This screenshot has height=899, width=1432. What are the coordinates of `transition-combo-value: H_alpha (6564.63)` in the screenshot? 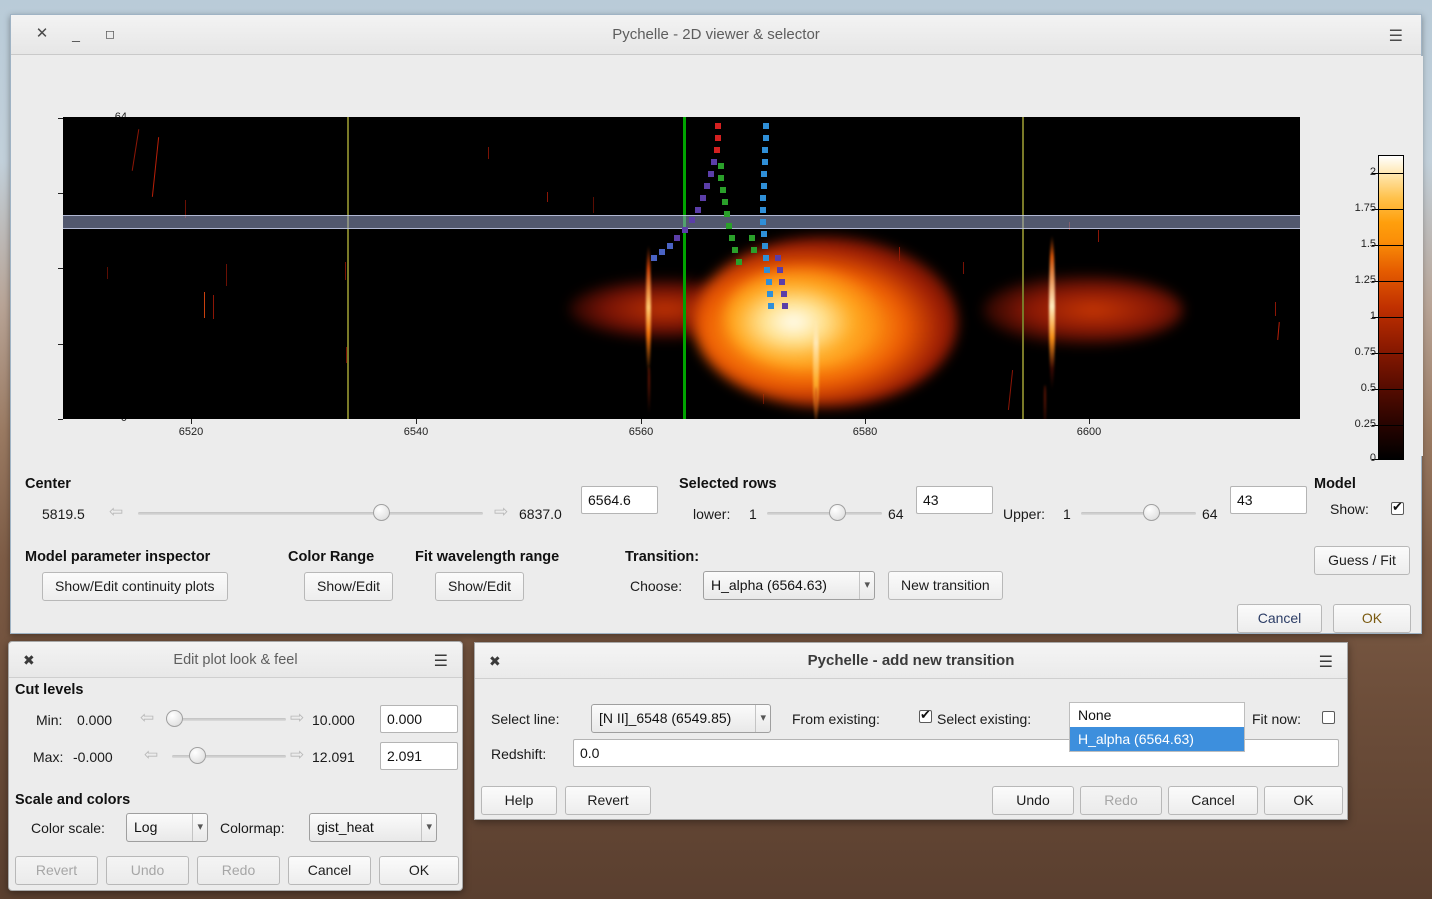 It's located at (769, 585).